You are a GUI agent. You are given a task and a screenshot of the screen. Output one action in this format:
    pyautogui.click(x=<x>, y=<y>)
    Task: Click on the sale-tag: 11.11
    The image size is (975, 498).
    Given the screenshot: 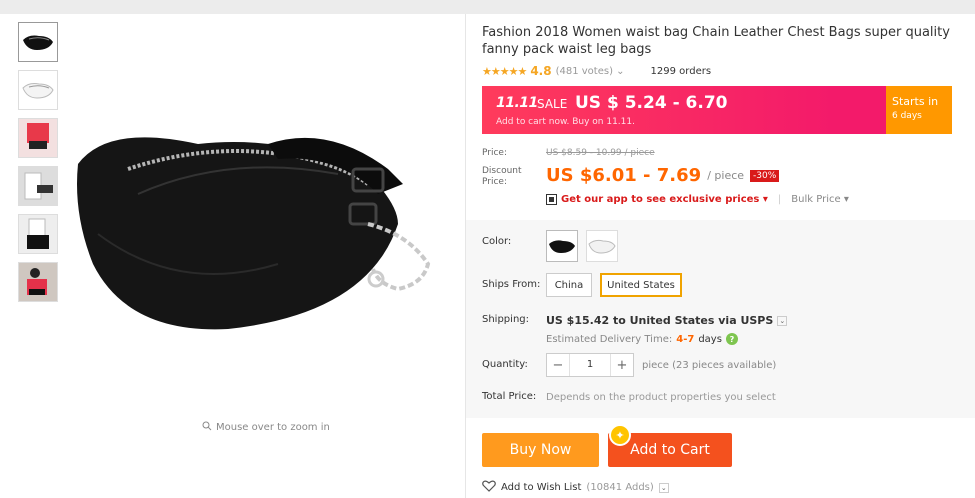 What is the action you would take?
    pyautogui.click(x=517, y=103)
    